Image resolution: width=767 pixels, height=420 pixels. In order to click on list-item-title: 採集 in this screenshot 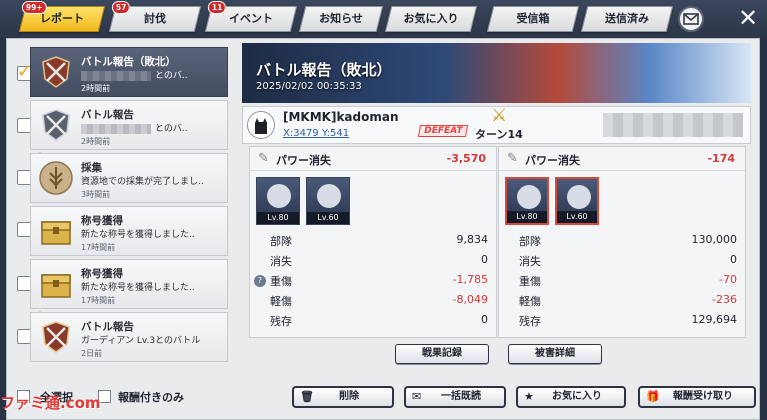, I will do `click(91, 168)`.